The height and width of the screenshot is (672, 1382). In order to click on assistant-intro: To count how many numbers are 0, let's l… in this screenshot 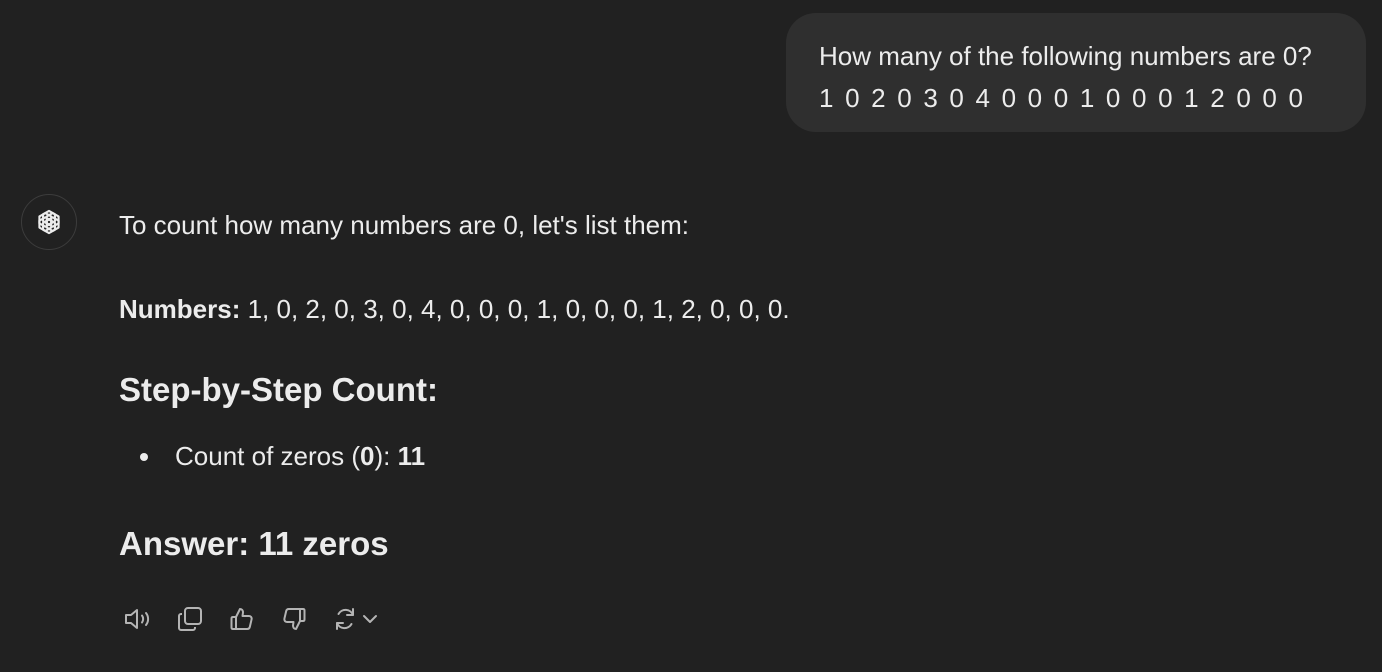, I will do `click(404, 225)`.